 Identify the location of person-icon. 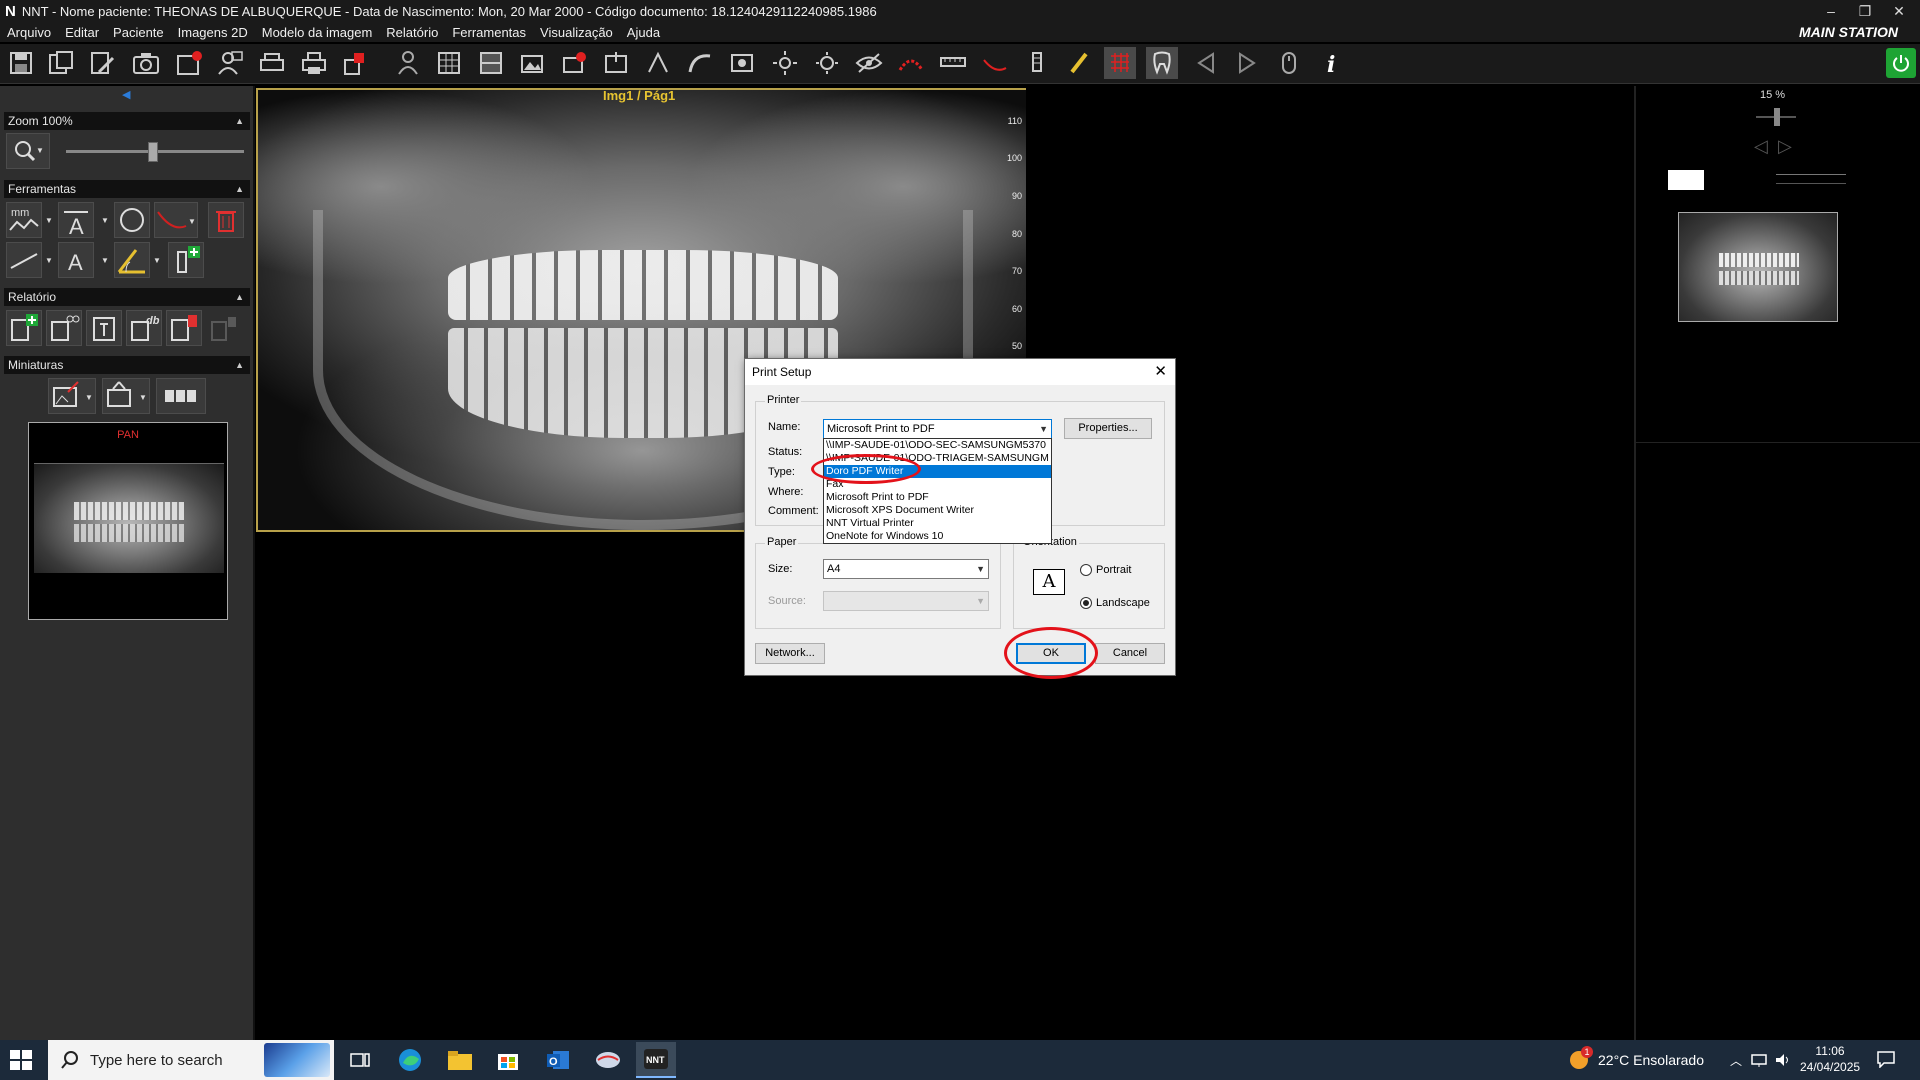
(408, 63).